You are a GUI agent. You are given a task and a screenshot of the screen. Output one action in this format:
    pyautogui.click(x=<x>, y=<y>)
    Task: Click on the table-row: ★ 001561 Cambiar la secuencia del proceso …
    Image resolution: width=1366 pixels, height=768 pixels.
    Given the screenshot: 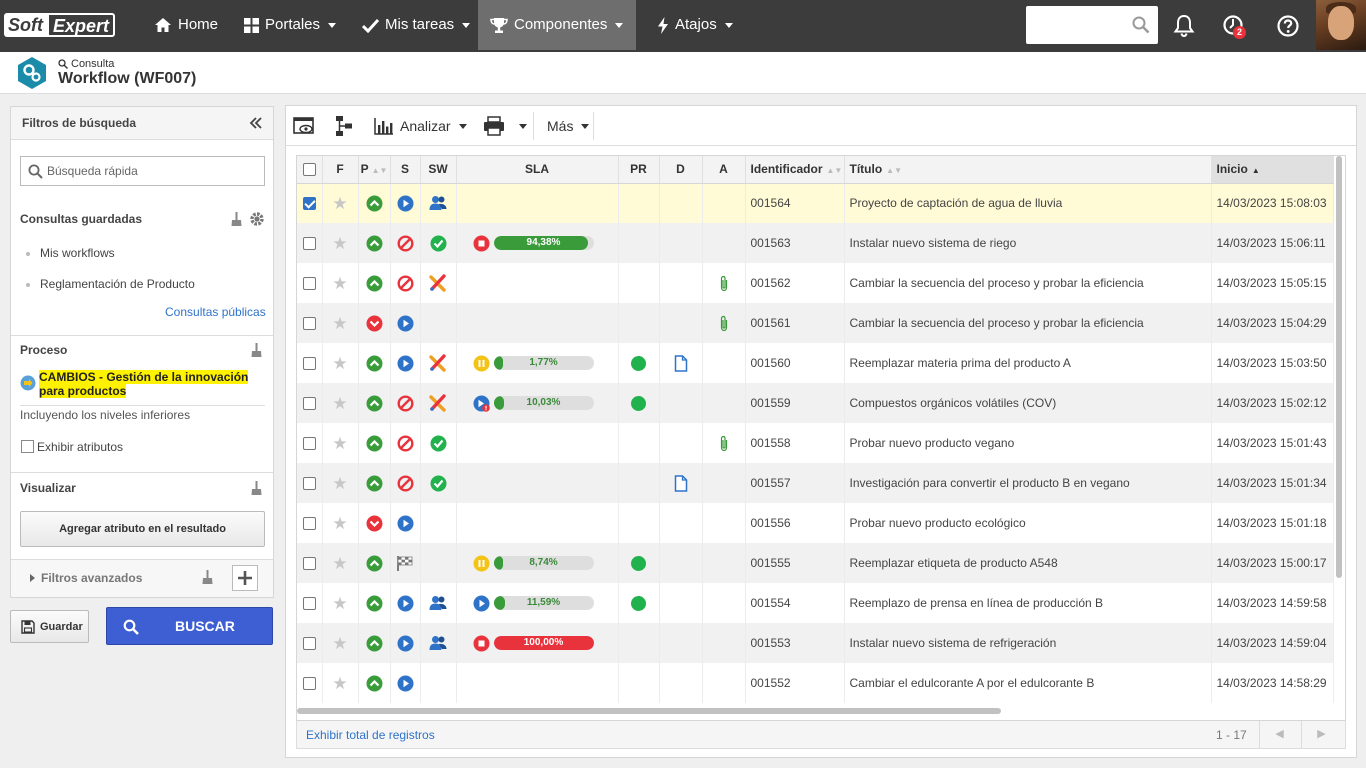 What is the action you would take?
    pyautogui.click(x=815, y=323)
    